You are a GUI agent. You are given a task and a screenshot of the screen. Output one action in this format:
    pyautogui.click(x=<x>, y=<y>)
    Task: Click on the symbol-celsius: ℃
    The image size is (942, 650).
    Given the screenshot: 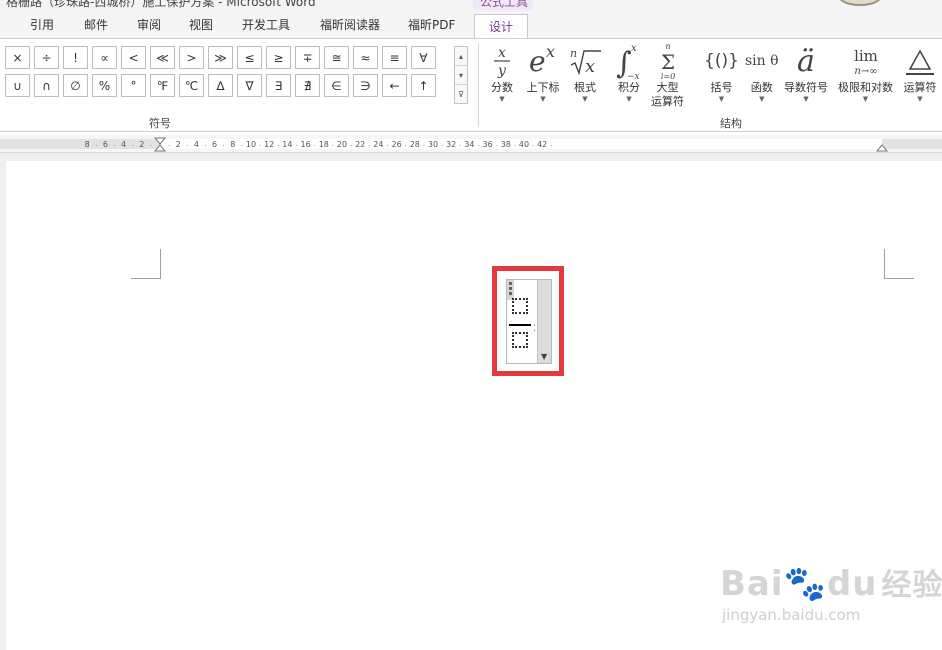 What is the action you would take?
    pyautogui.click(x=191, y=85)
    